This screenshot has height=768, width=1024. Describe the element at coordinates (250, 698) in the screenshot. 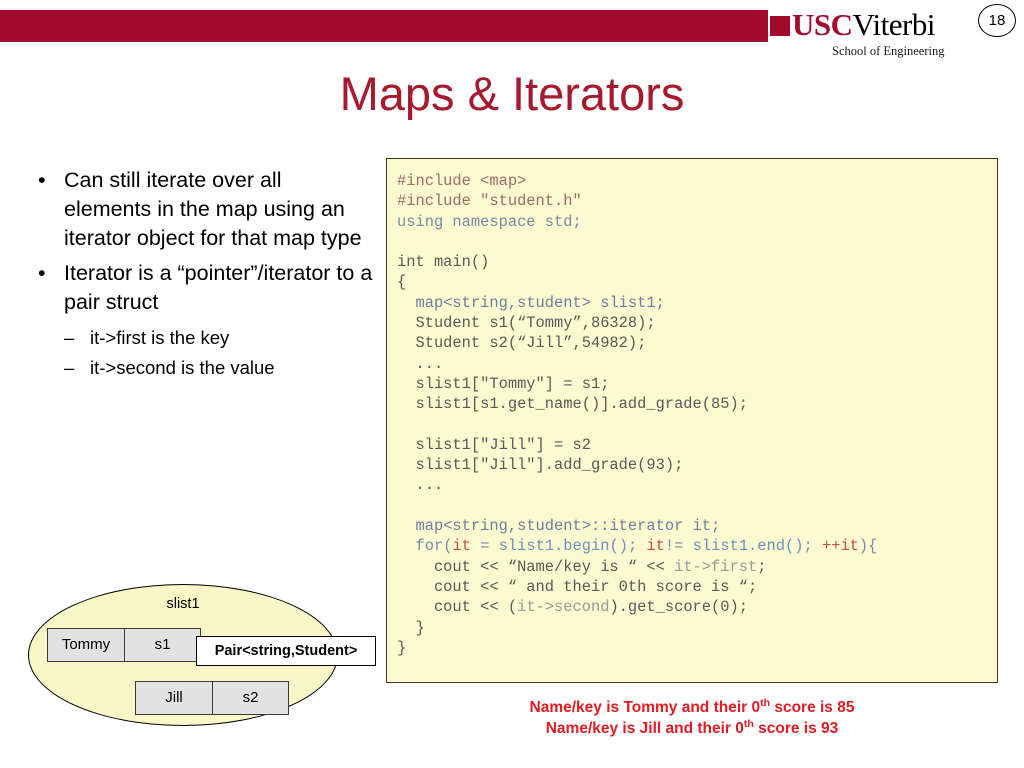

I see `map-entry-value: s2` at that location.